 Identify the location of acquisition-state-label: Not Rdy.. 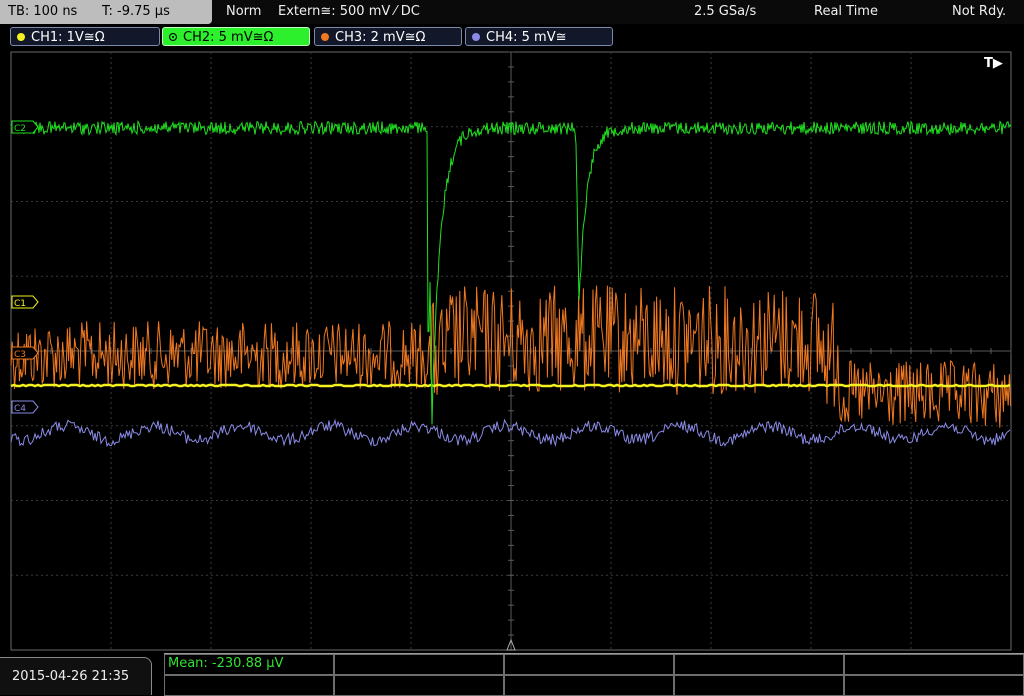
(979, 11).